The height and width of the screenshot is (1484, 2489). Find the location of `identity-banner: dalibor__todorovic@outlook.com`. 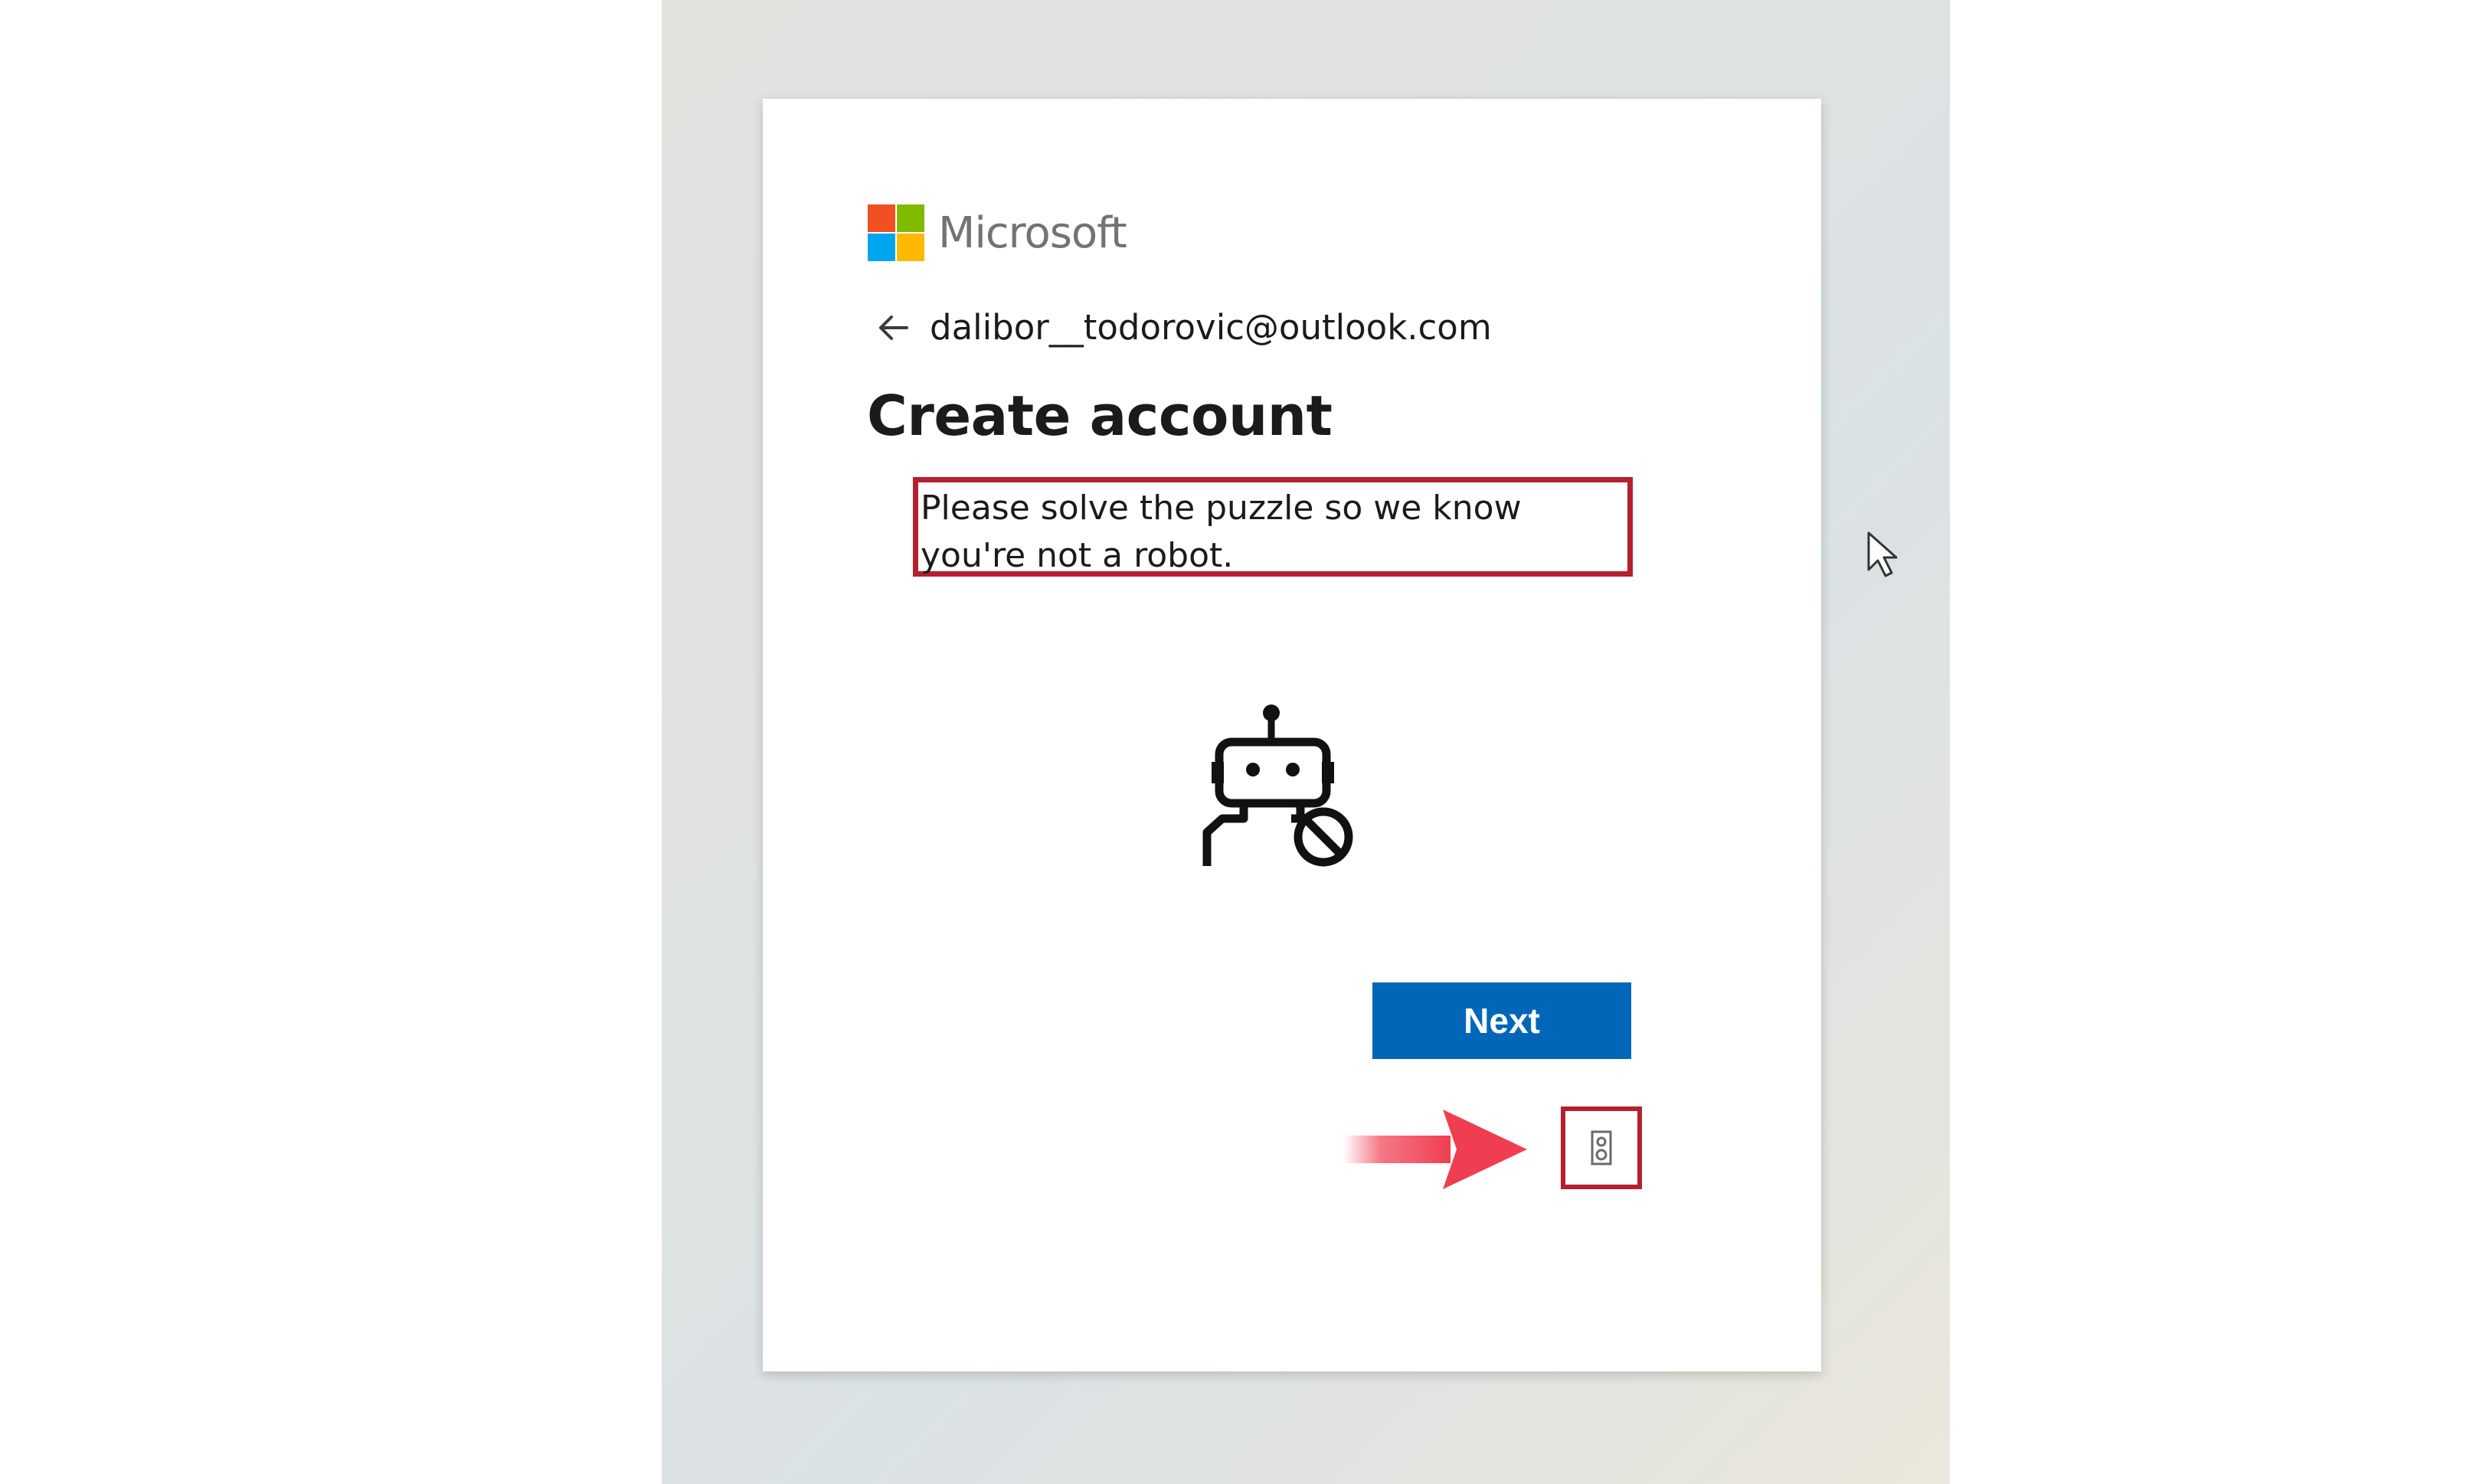

identity-banner: dalibor__todorovic@outlook.com is located at coordinates (1184, 327).